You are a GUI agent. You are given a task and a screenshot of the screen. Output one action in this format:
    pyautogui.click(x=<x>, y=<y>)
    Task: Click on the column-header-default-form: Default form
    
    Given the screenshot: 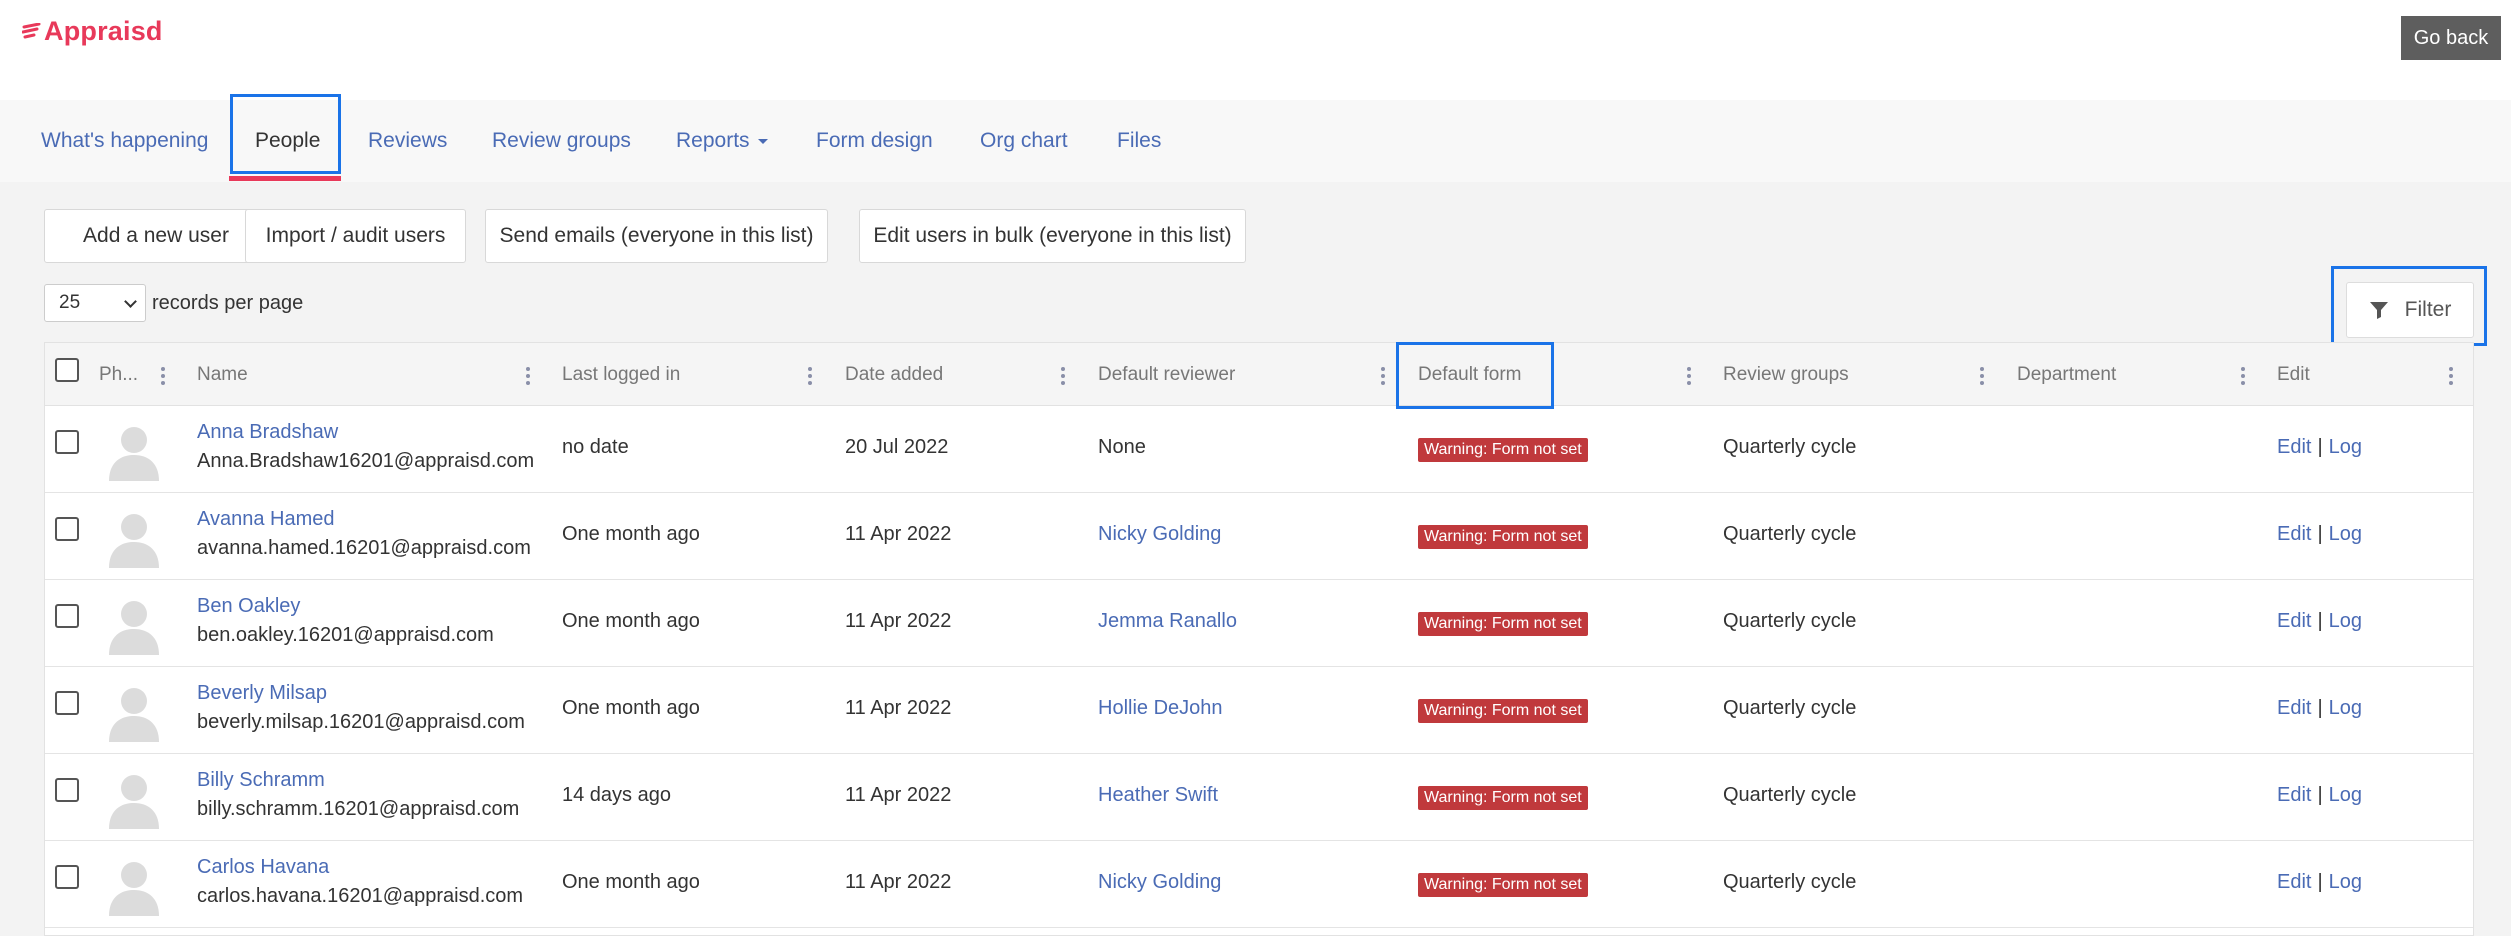 What is the action you would take?
    pyautogui.click(x=1469, y=374)
    